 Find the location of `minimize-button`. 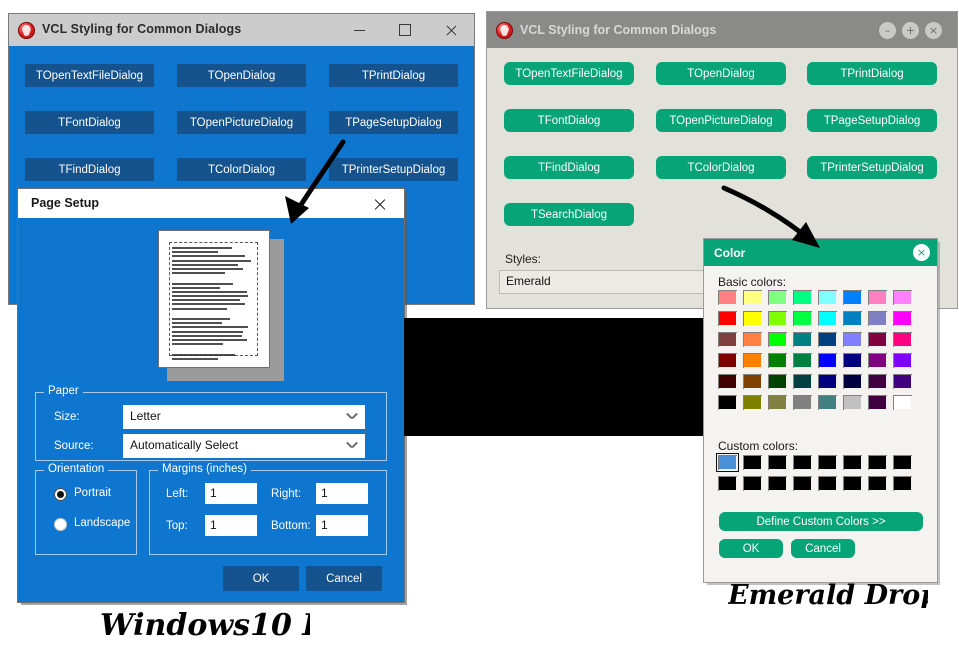

minimize-button is located at coordinates (359, 30).